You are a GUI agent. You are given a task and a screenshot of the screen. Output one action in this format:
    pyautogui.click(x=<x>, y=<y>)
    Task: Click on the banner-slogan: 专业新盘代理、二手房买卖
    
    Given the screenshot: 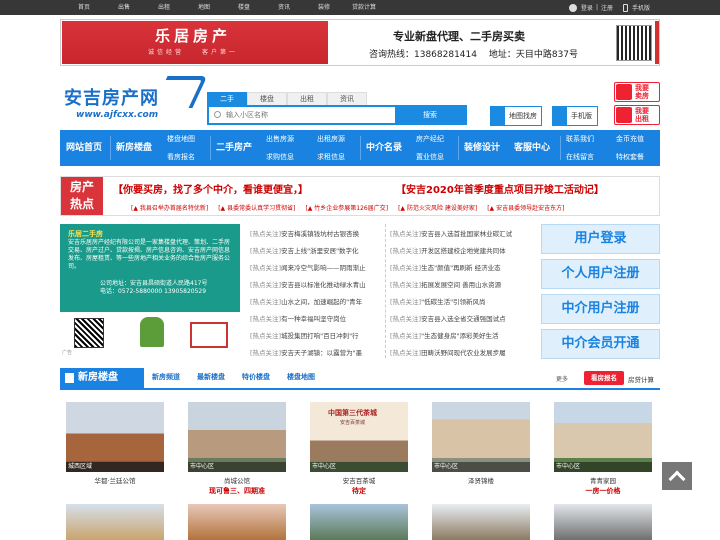 What is the action you would take?
    pyautogui.click(x=459, y=36)
    